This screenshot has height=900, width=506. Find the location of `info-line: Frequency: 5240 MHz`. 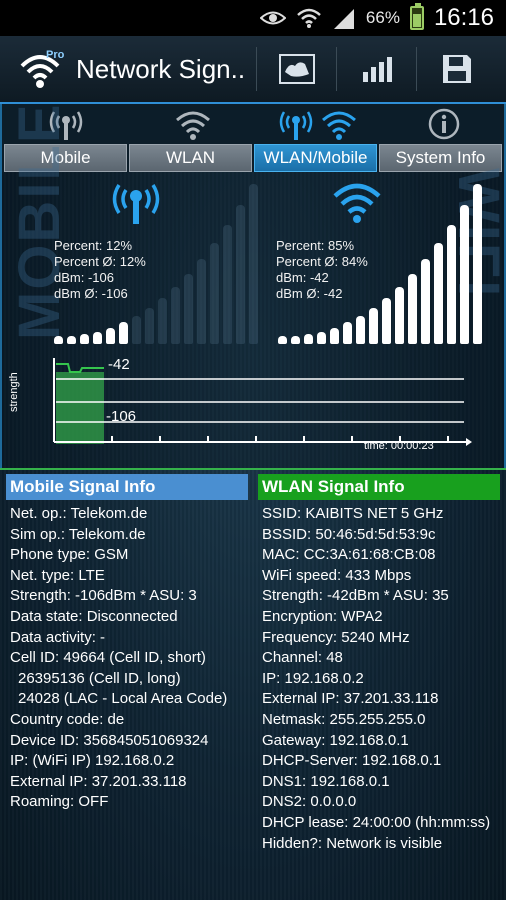

info-line: Frequency: 5240 MHz is located at coordinates (336, 637).